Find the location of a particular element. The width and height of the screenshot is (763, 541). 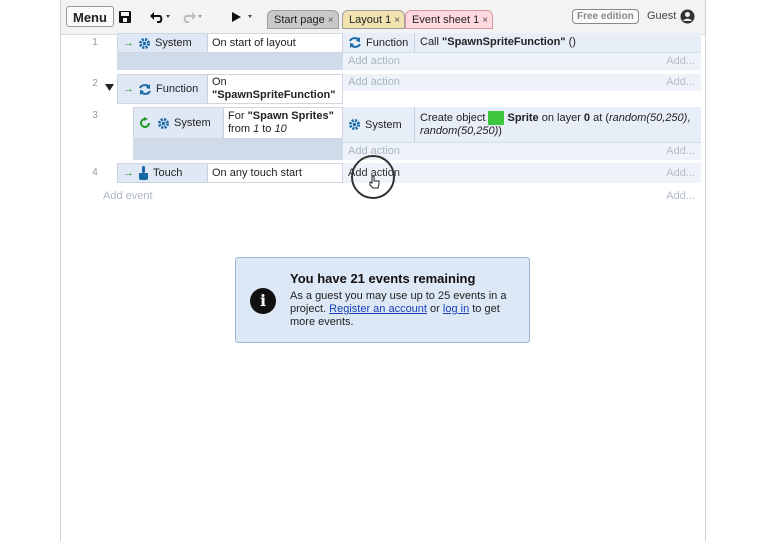

sprite-thumbnail is located at coordinates (496, 118).